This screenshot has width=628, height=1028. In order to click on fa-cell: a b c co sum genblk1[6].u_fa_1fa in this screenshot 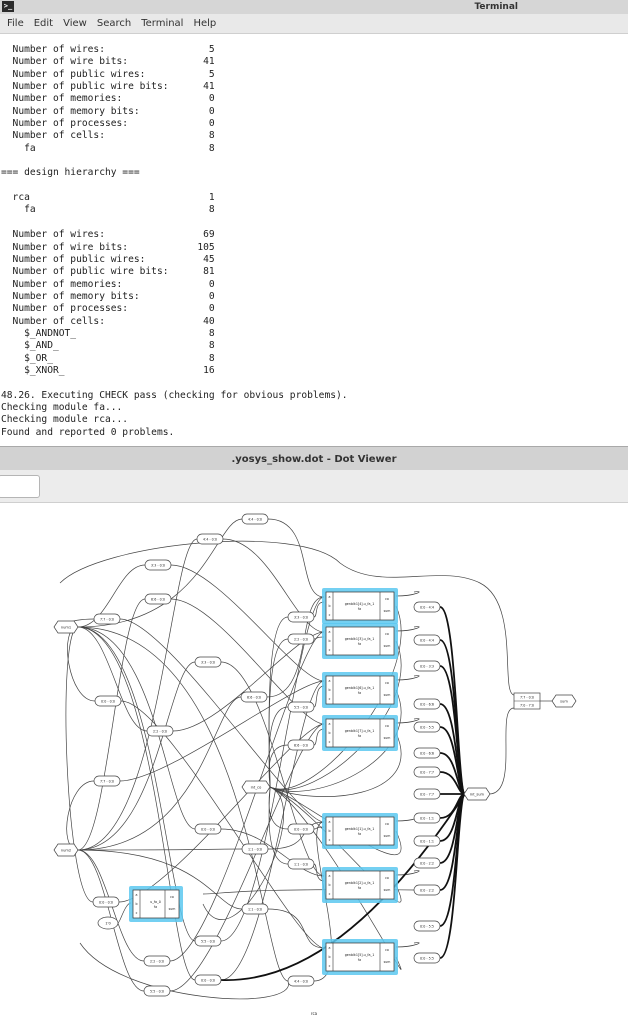, I will do `click(360, 690)`.